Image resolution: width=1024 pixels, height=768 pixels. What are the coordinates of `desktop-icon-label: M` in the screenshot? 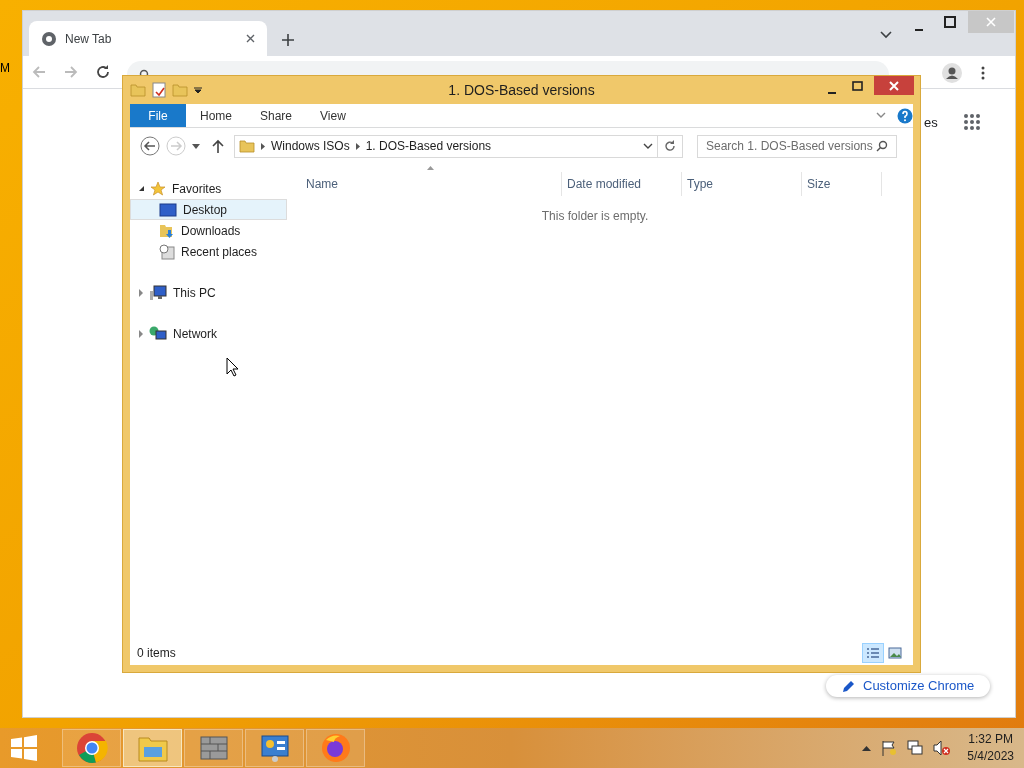 It's located at (5, 68).